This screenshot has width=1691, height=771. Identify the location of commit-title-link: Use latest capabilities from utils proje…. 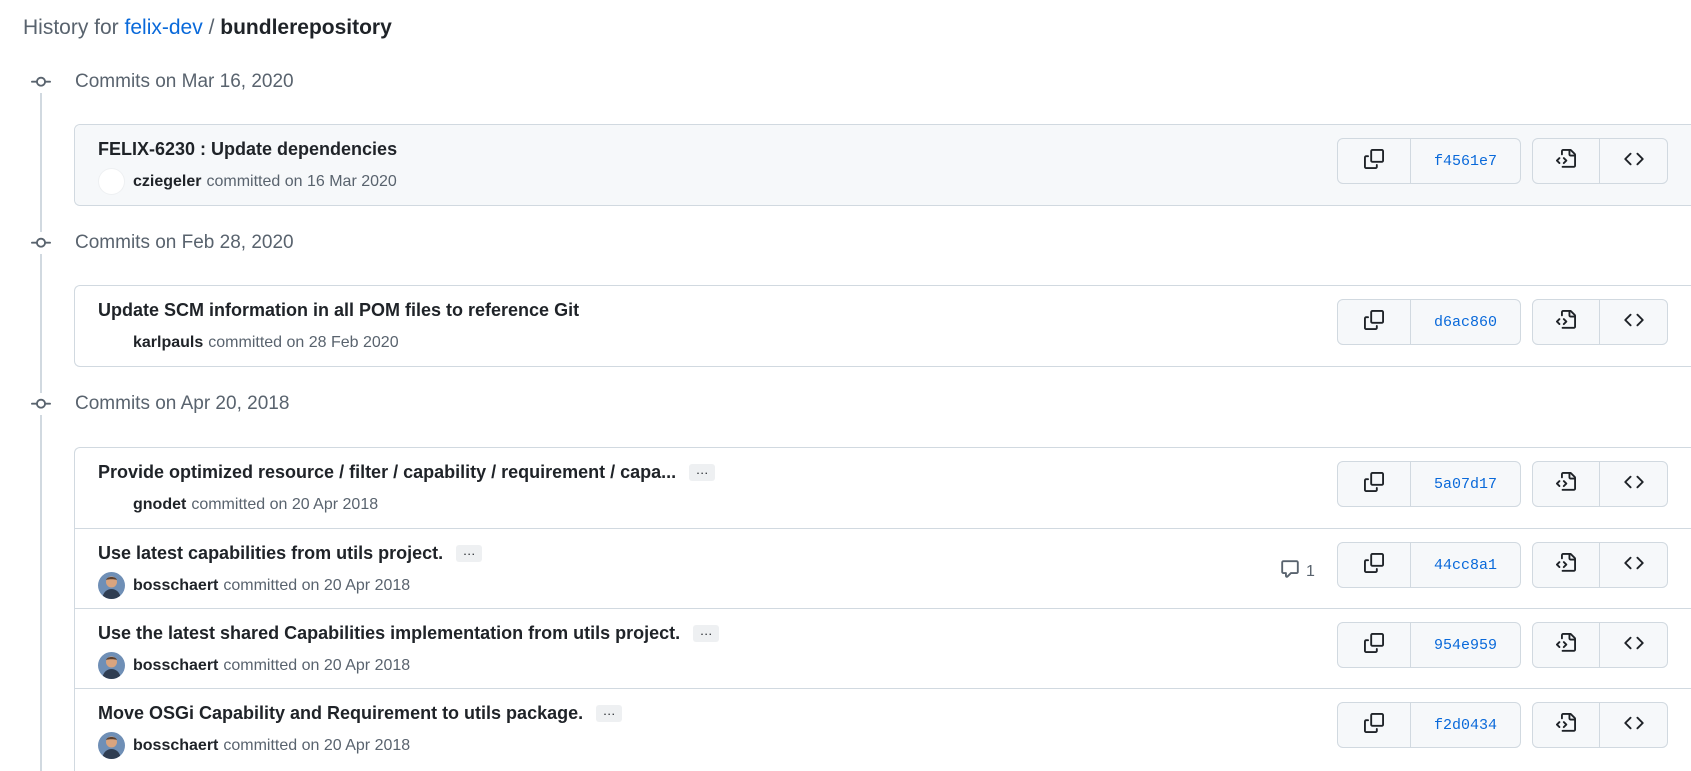
(270, 553).